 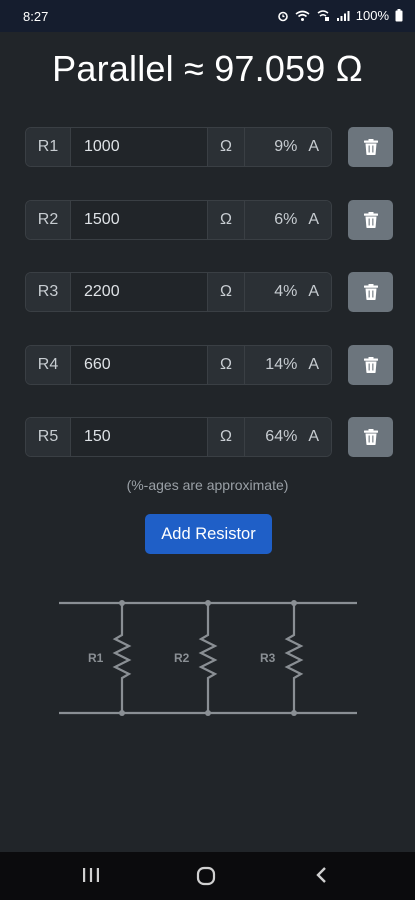 What do you see at coordinates (91, 875) in the screenshot?
I see `recent-apps-icon` at bounding box center [91, 875].